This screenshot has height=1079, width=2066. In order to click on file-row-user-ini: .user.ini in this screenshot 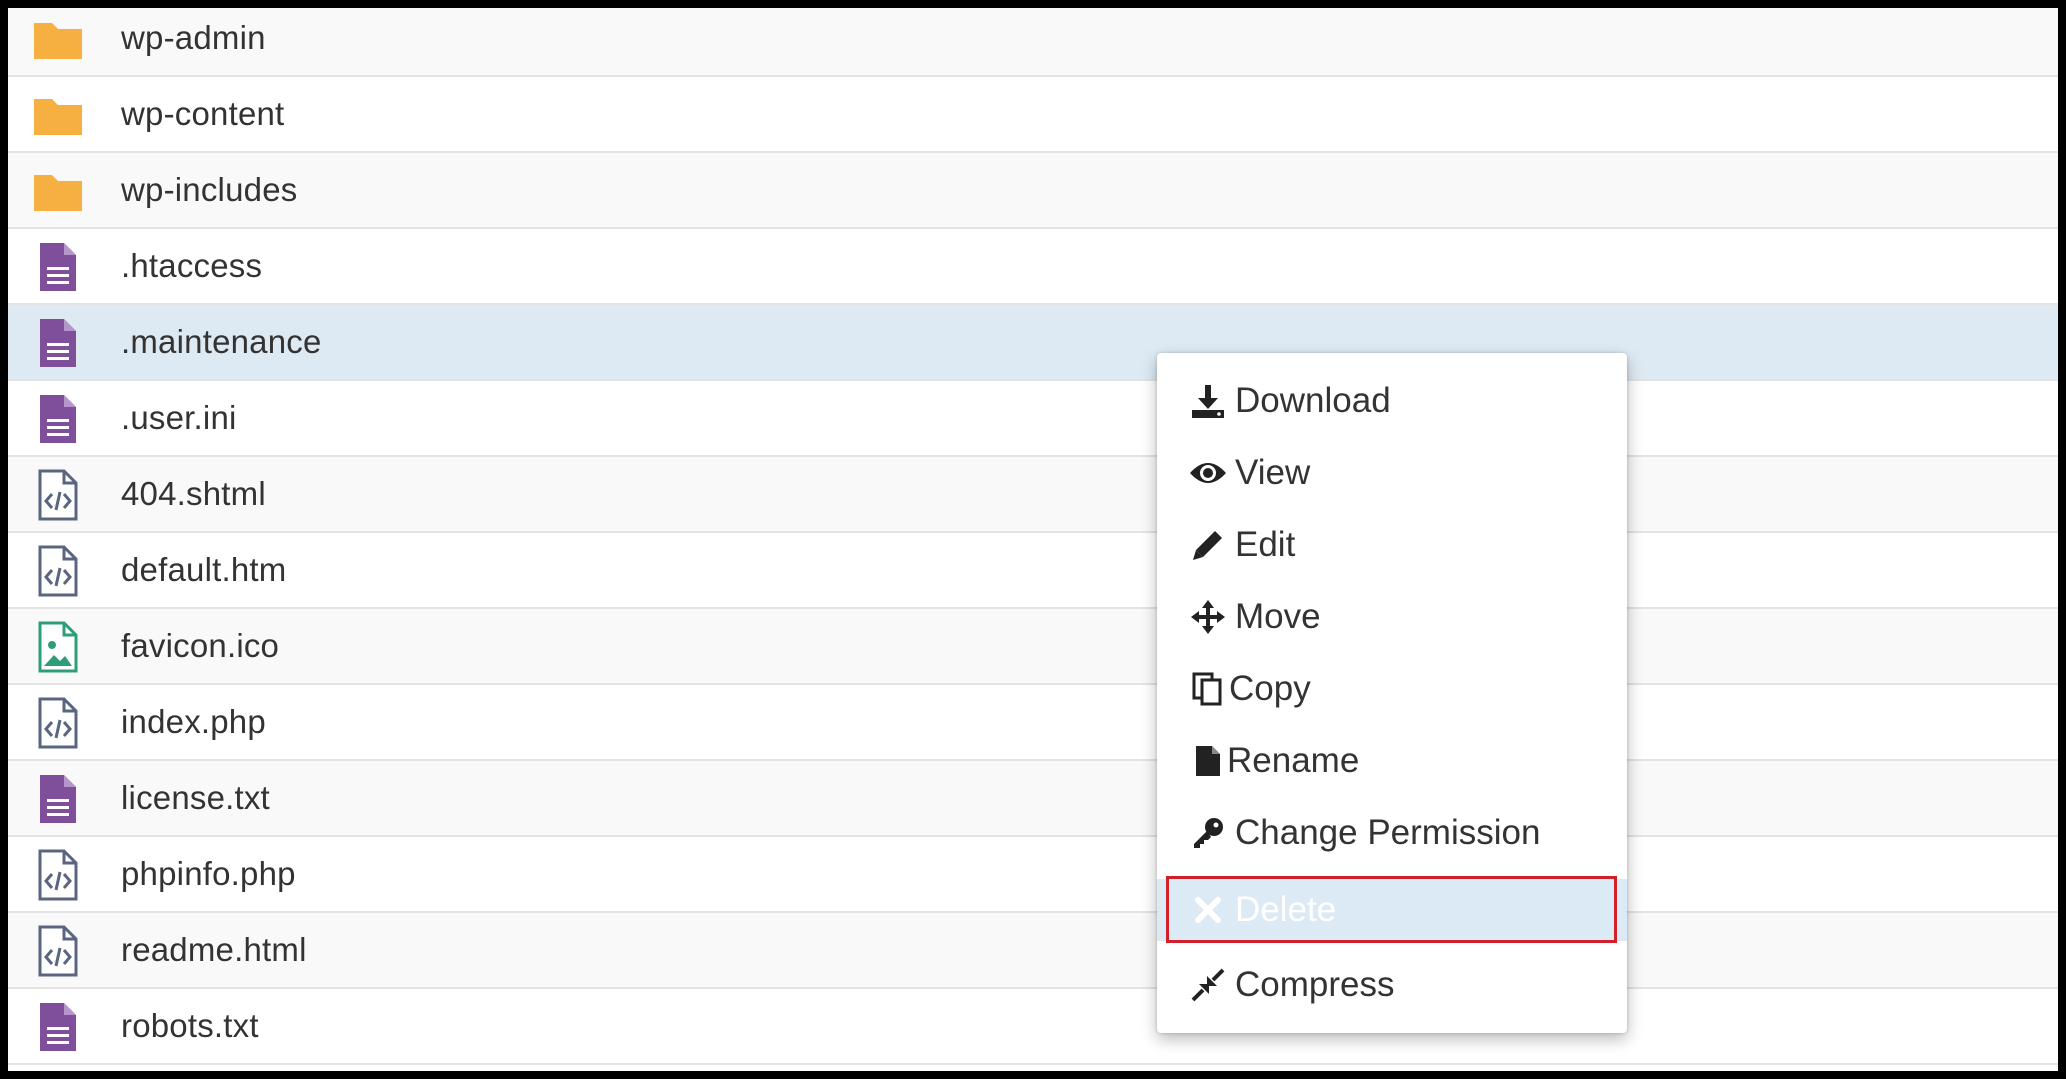, I will do `click(1033, 419)`.